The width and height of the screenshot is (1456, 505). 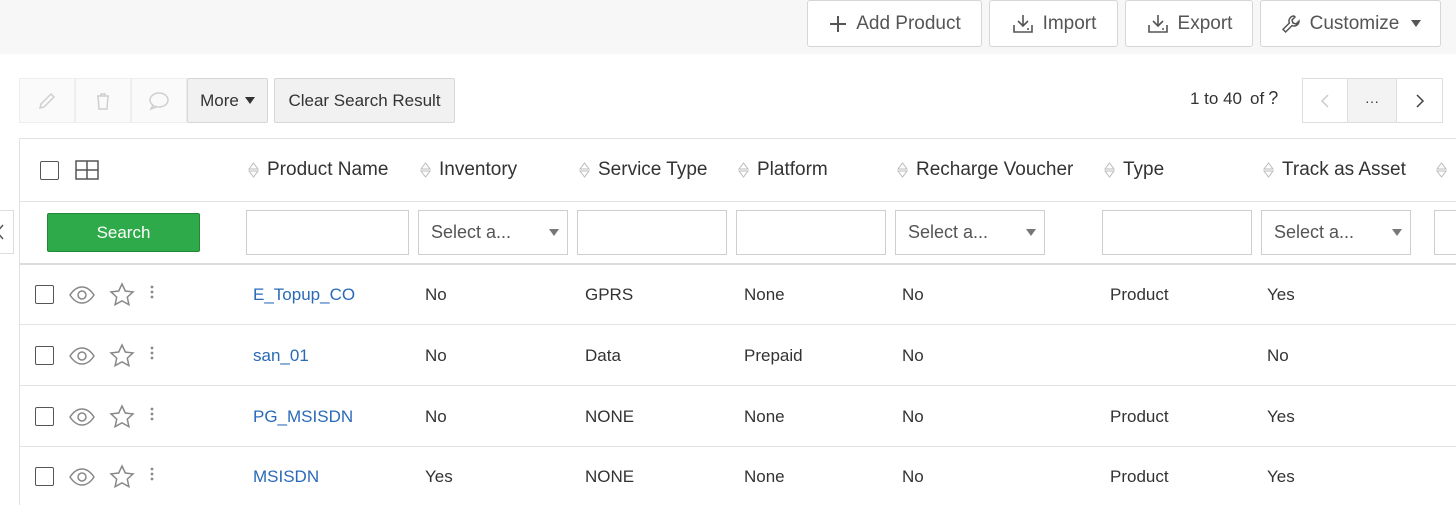 I want to click on more-button: More, so click(x=227, y=100).